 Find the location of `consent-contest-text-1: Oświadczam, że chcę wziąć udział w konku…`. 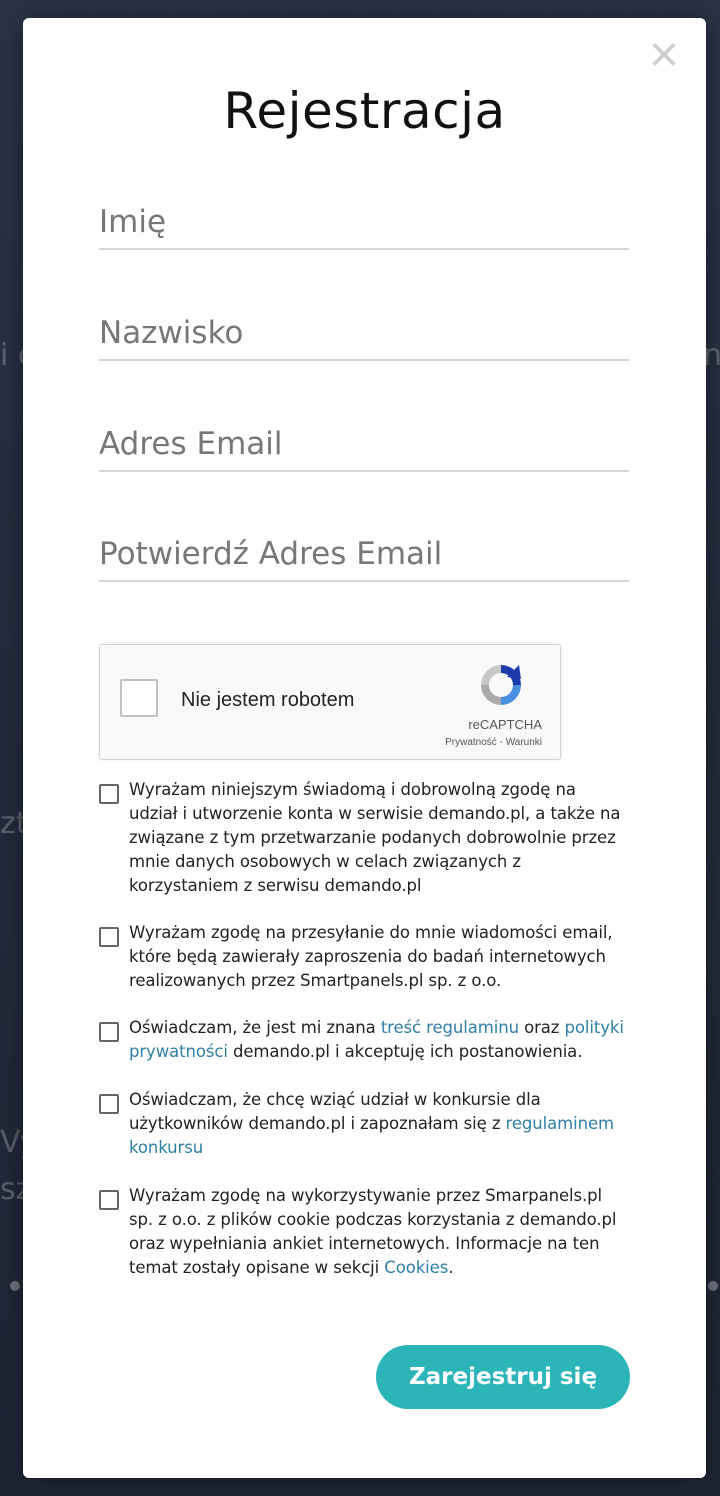

consent-contest-text-1: Oświadczam, że chcę wziąć udział w konku… is located at coordinates (335, 1111).